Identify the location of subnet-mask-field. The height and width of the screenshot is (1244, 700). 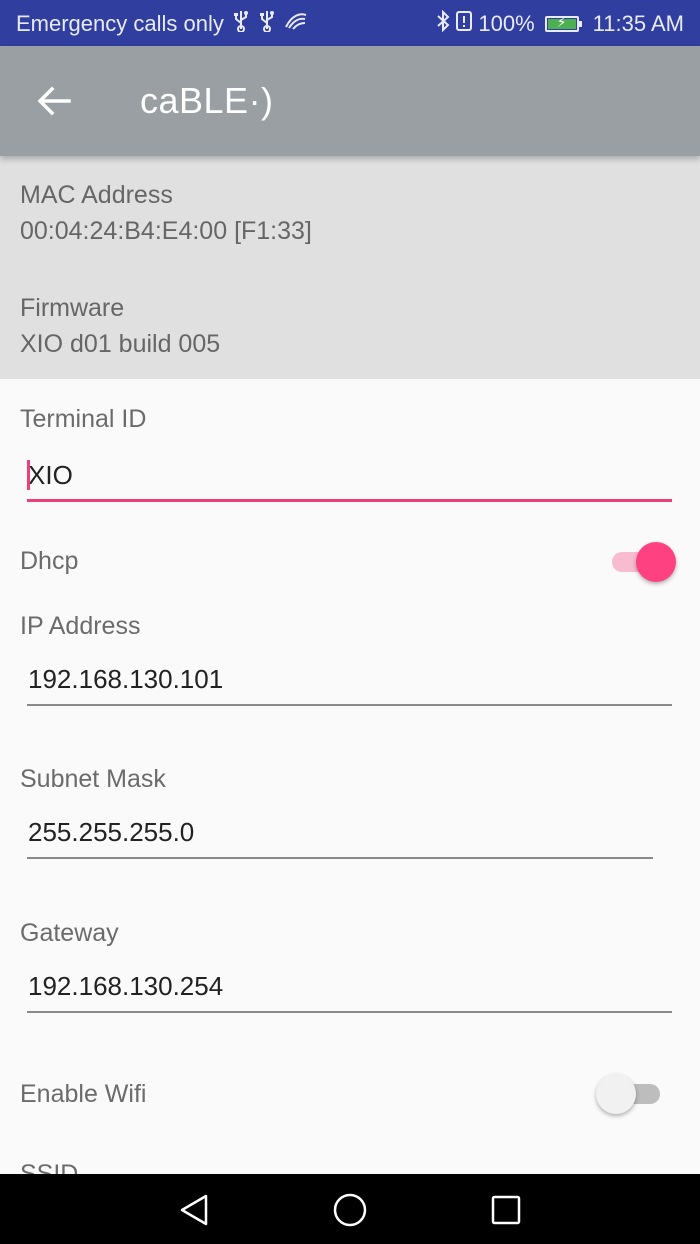
(340, 834).